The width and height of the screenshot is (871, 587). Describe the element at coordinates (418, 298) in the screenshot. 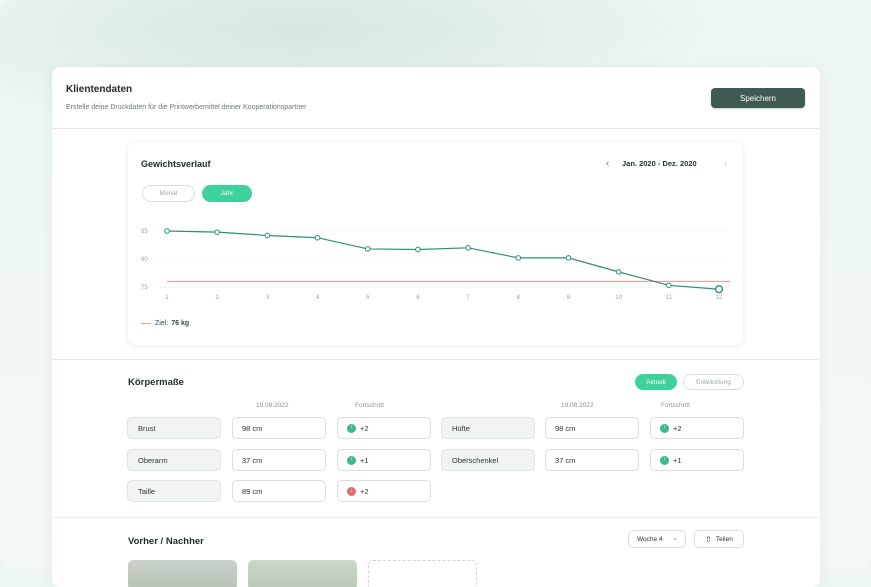

I see `x-tick-label: 6` at that location.